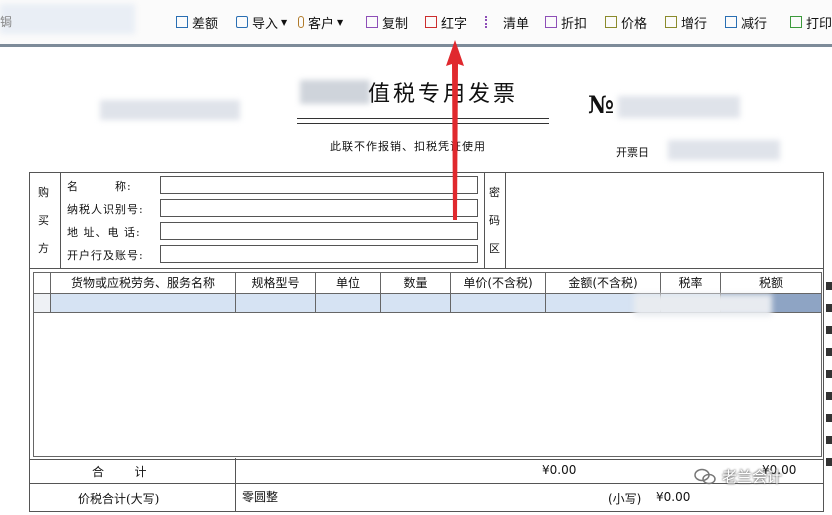 The image size is (832, 515). Describe the element at coordinates (105, 255) in the screenshot. I see `buyer-bank-label: 开户行及账号:` at that location.